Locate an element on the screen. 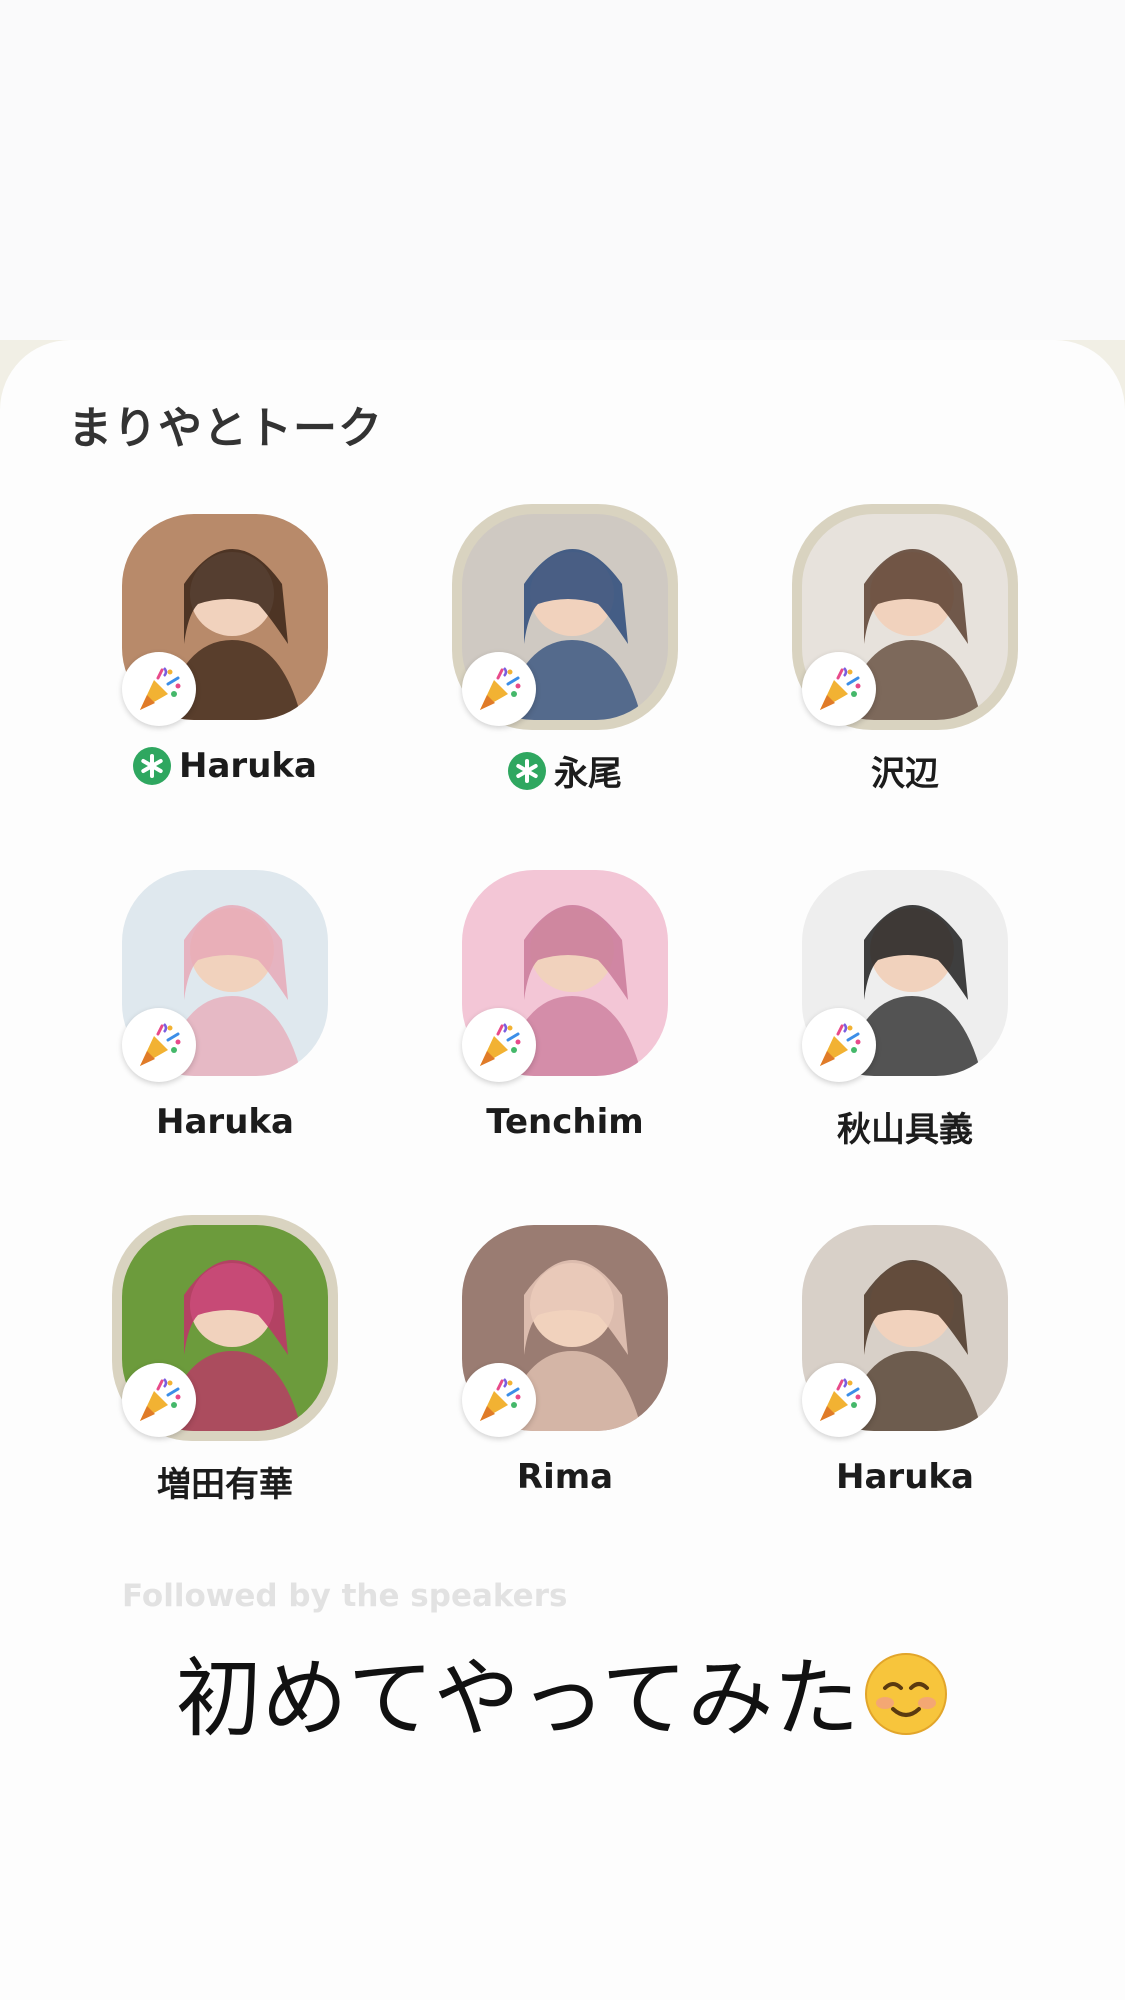 This screenshot has height=2000, width=1125. speaker-tile: 永尾 is located at coordinates (565, 659).